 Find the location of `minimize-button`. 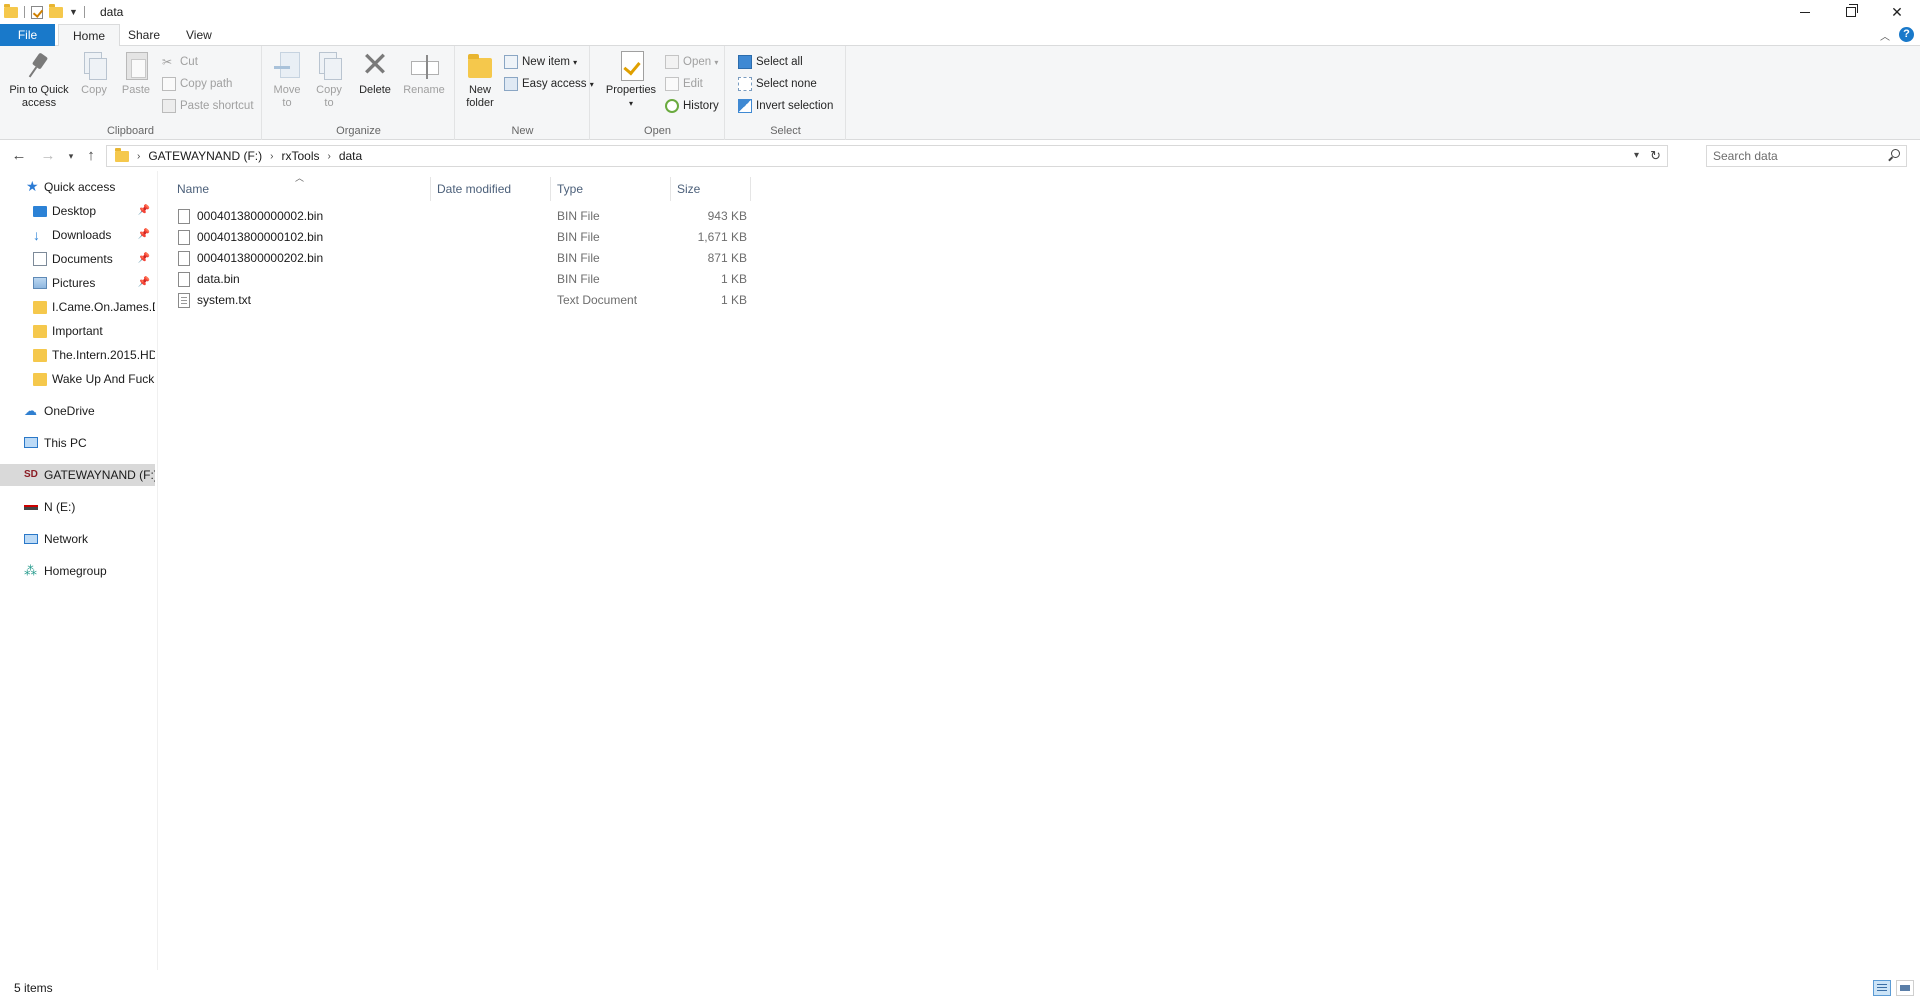

minimize-button is located at coordinates (1805, 12).